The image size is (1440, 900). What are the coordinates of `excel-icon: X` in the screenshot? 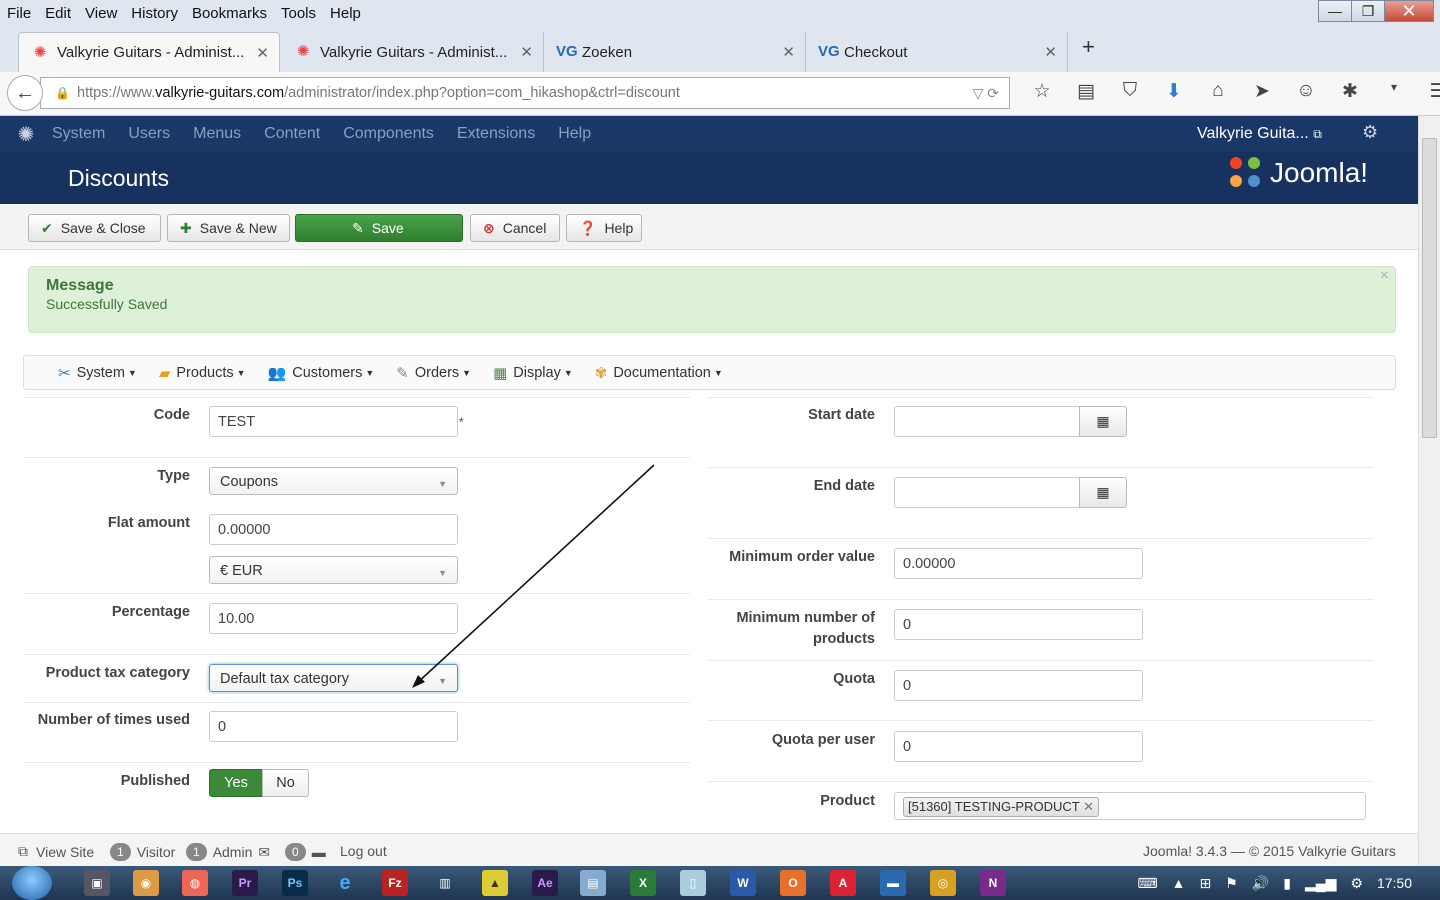 It's located at (643, 883).